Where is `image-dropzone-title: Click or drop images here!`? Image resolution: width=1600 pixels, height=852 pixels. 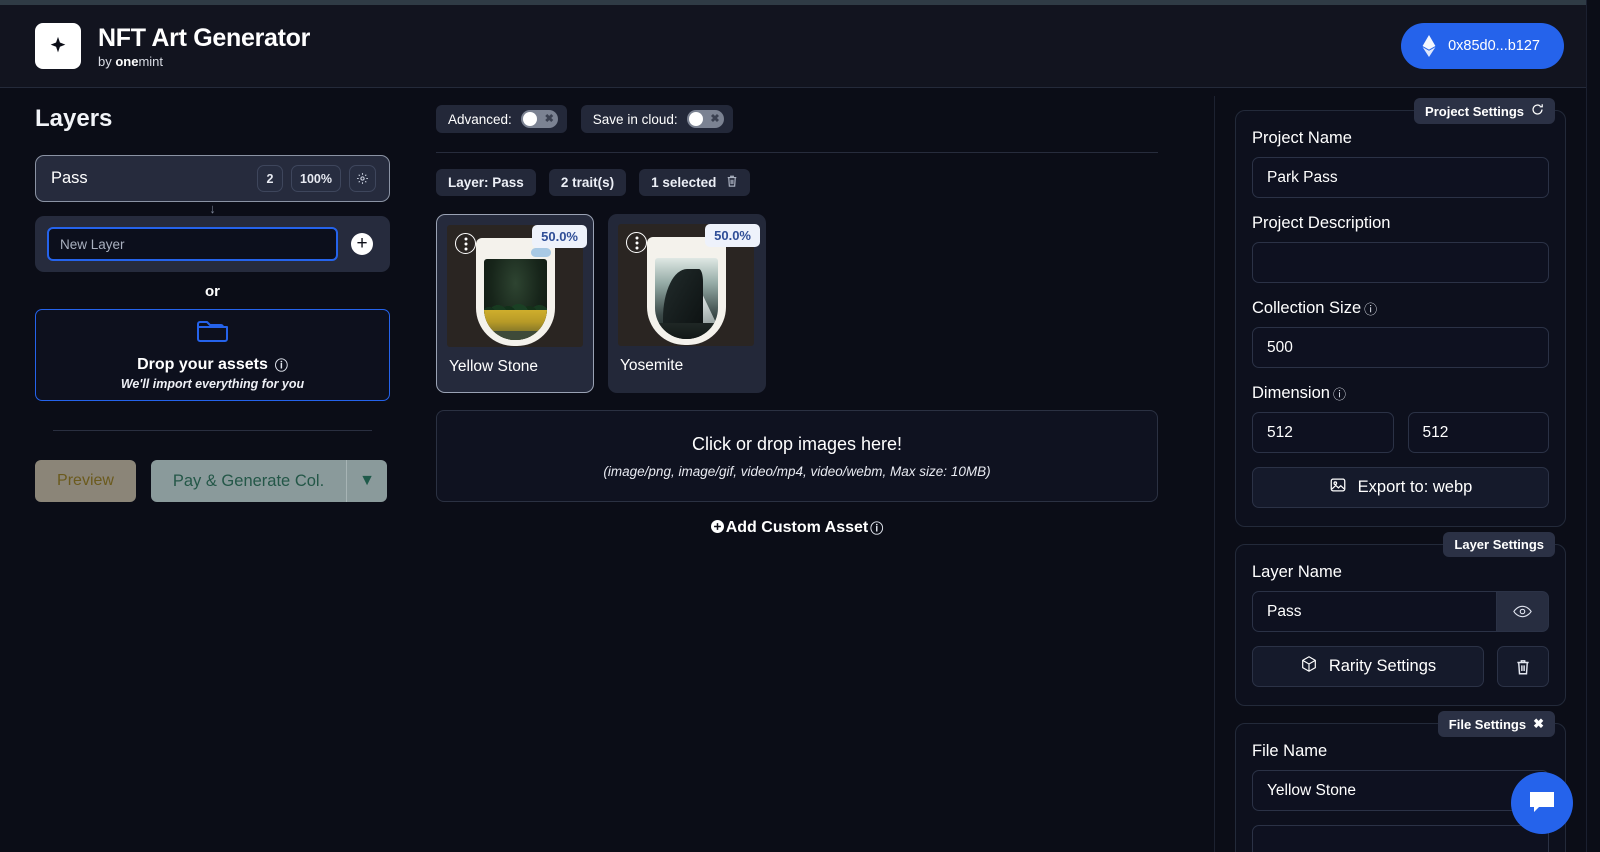 image-dropzone-title: Click or drop images here! is located at coordinates (797, 443).